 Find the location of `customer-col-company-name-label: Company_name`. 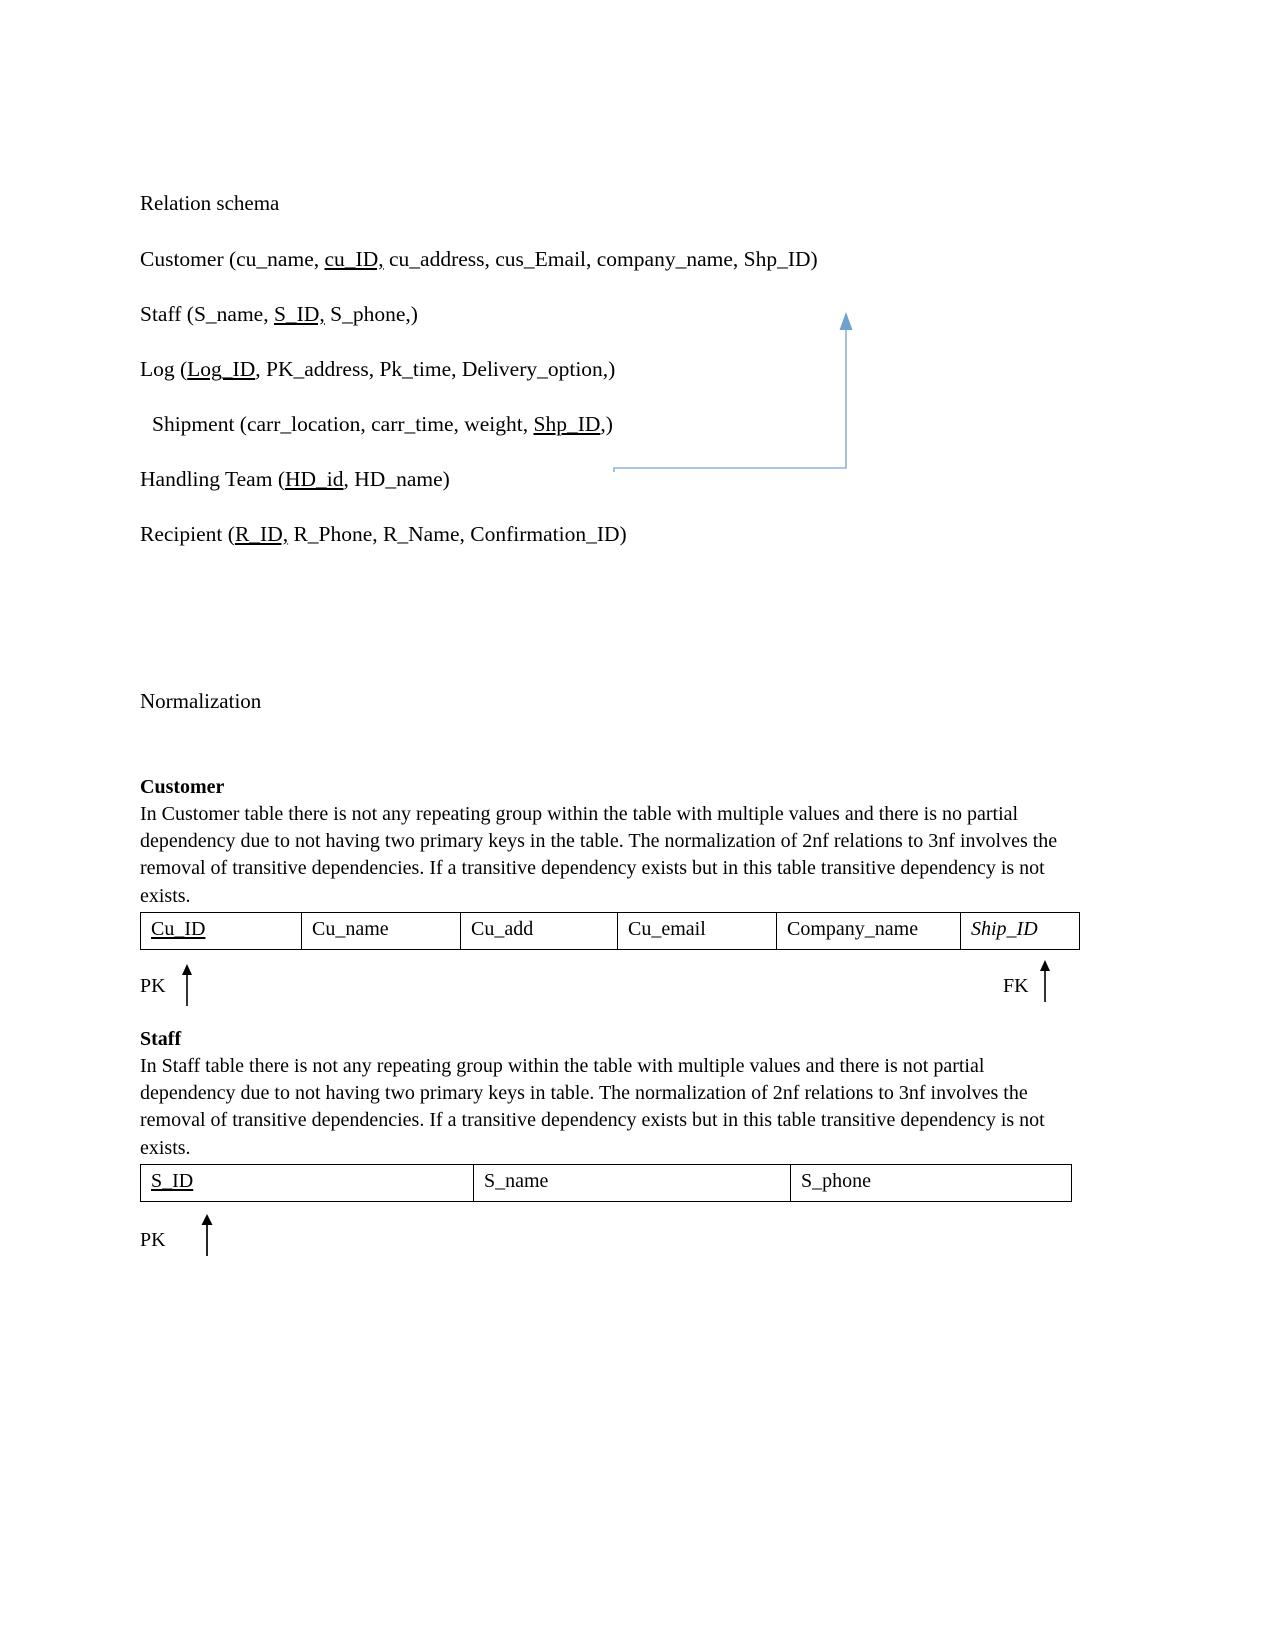

customer-col-company-name-label: Company_name is located at coordinates (853, 928).